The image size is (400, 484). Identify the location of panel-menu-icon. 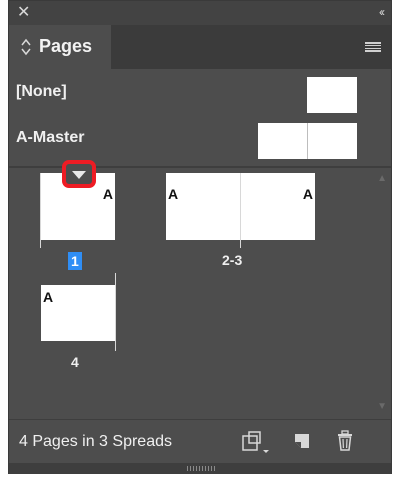
(373, 47).